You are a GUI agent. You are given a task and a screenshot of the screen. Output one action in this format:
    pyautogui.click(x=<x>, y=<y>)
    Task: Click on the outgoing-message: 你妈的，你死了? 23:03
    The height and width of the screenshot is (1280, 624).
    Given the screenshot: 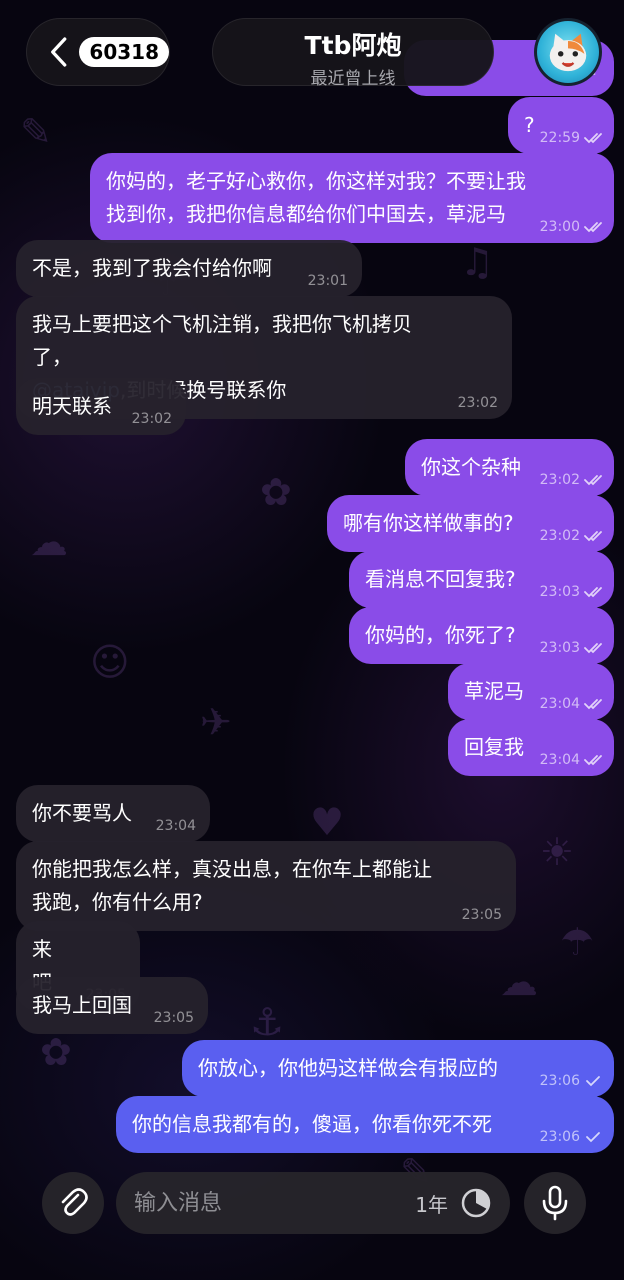 What is the action you would take?
    pyautogui.click(x=481, y=635)
    